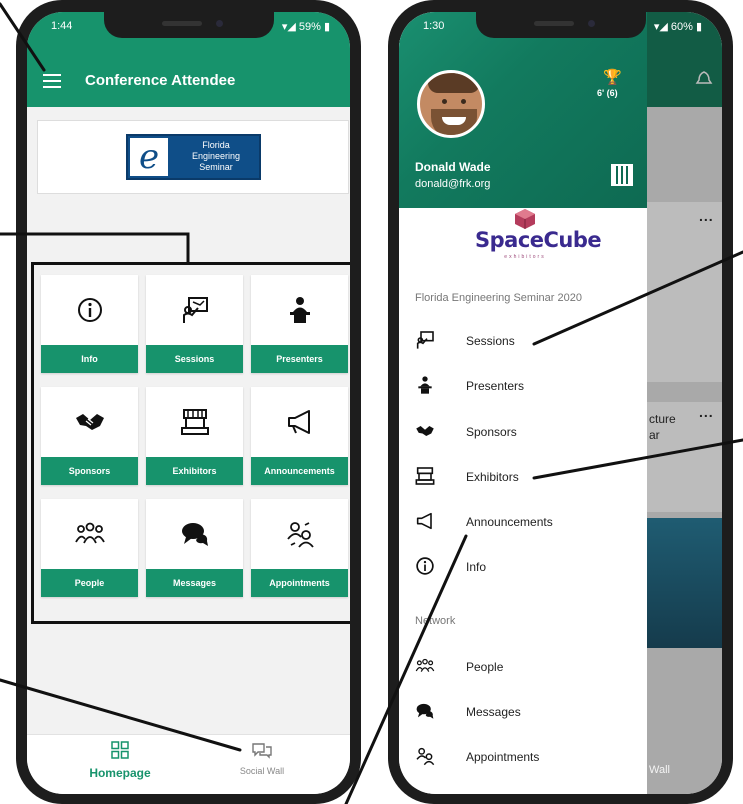  I want to click on drawer-item-label: Announcements, so click(509, 522).